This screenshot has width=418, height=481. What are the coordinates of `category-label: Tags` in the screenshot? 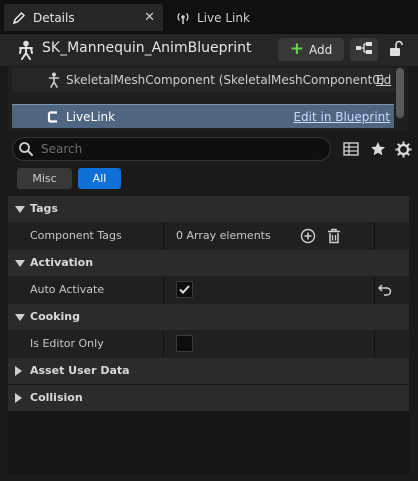 It's located at (44, 208).